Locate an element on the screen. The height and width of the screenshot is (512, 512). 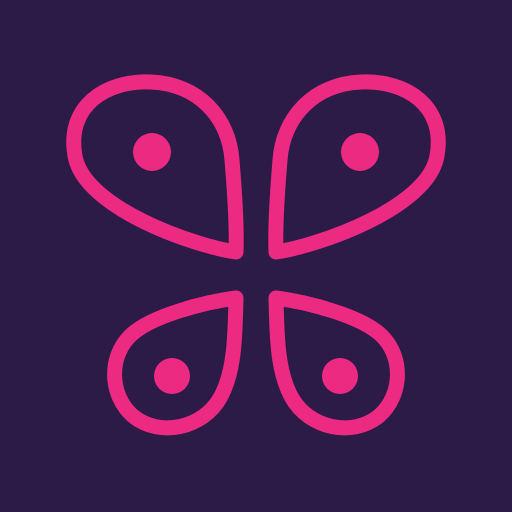
wing-dot-bottom-left is located at coordinates (172, 376).